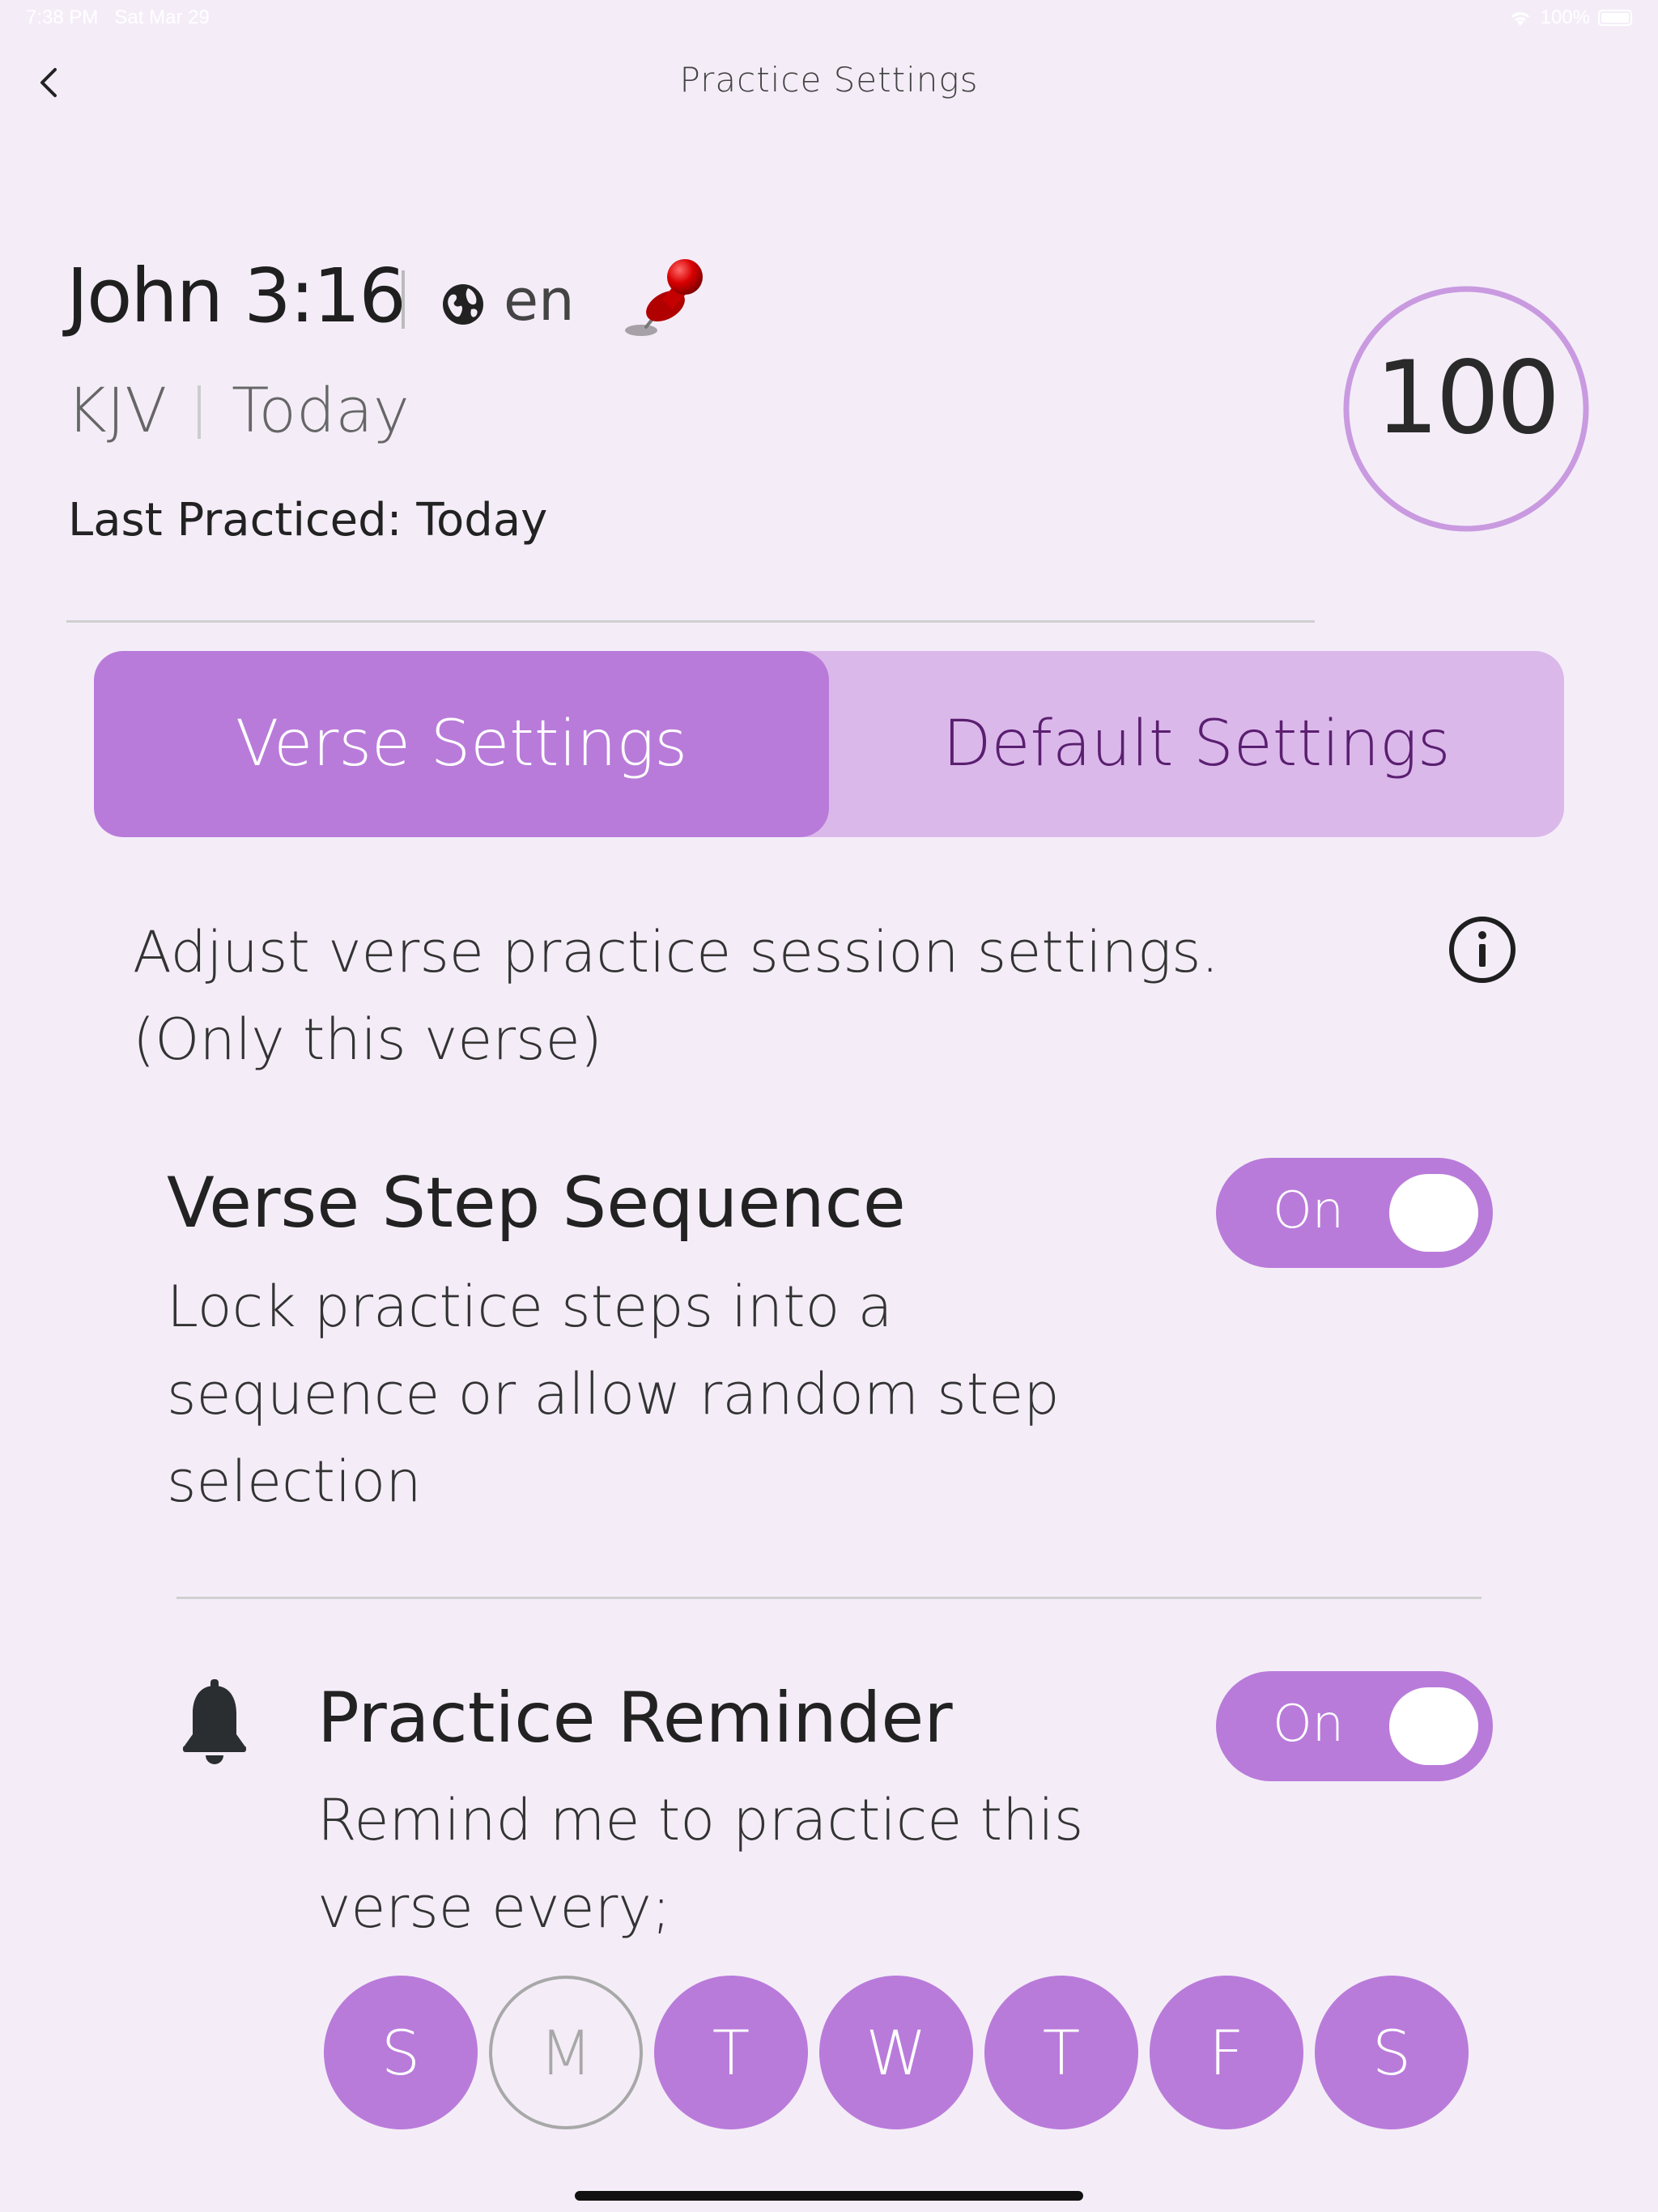  What do you see at coordinates (731, 2052) in the screenshot?
I see `day-tuesday: T` at bounding box center [731, 2052].